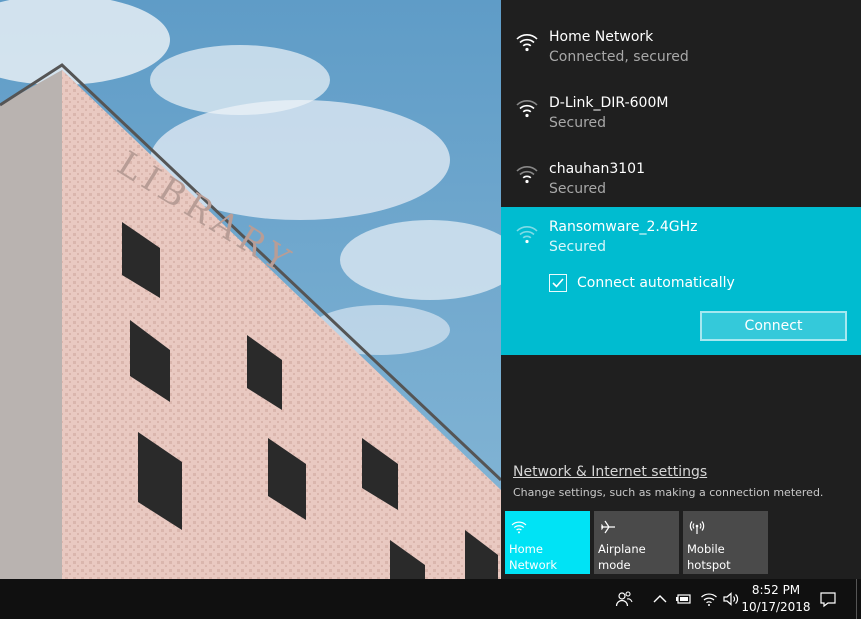 The height and width of the screenshot is (619, 861). I want to click on tile-label: Mobile hotspot, so click(709, 557).